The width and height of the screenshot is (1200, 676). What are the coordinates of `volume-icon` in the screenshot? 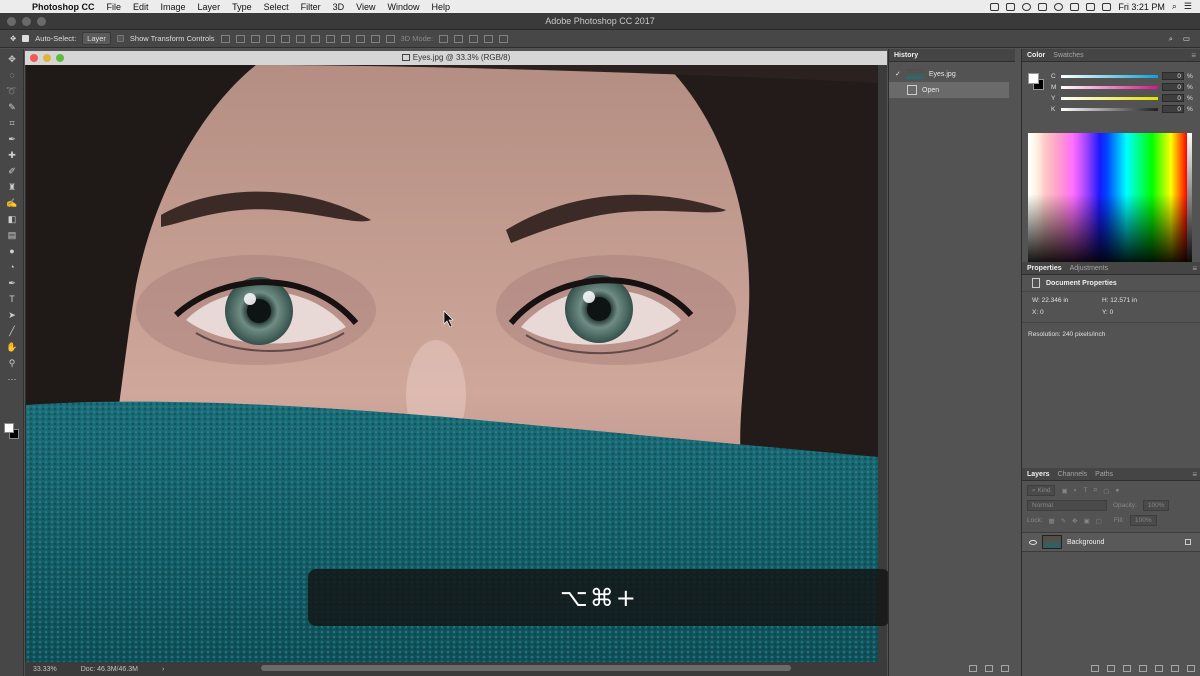 It's located at (1107, 6).